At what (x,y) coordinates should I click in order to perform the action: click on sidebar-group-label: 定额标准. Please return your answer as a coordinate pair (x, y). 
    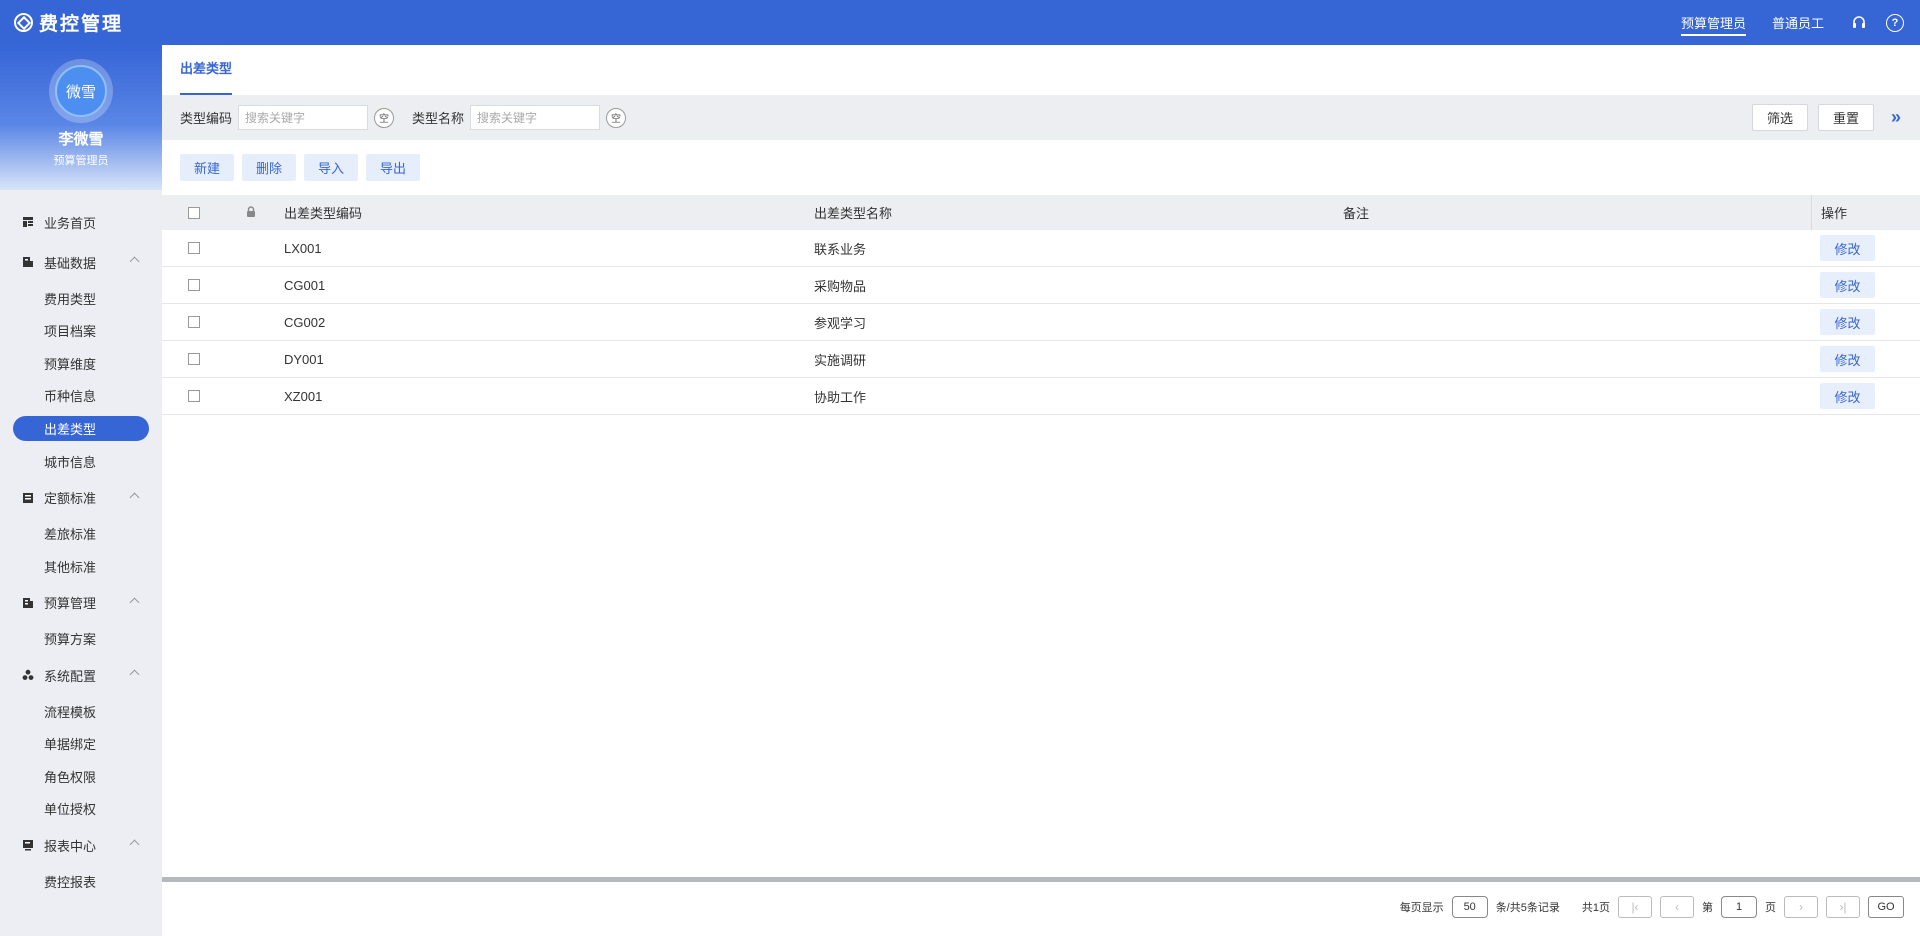
    Looking at the image, I should click on (70, 498).